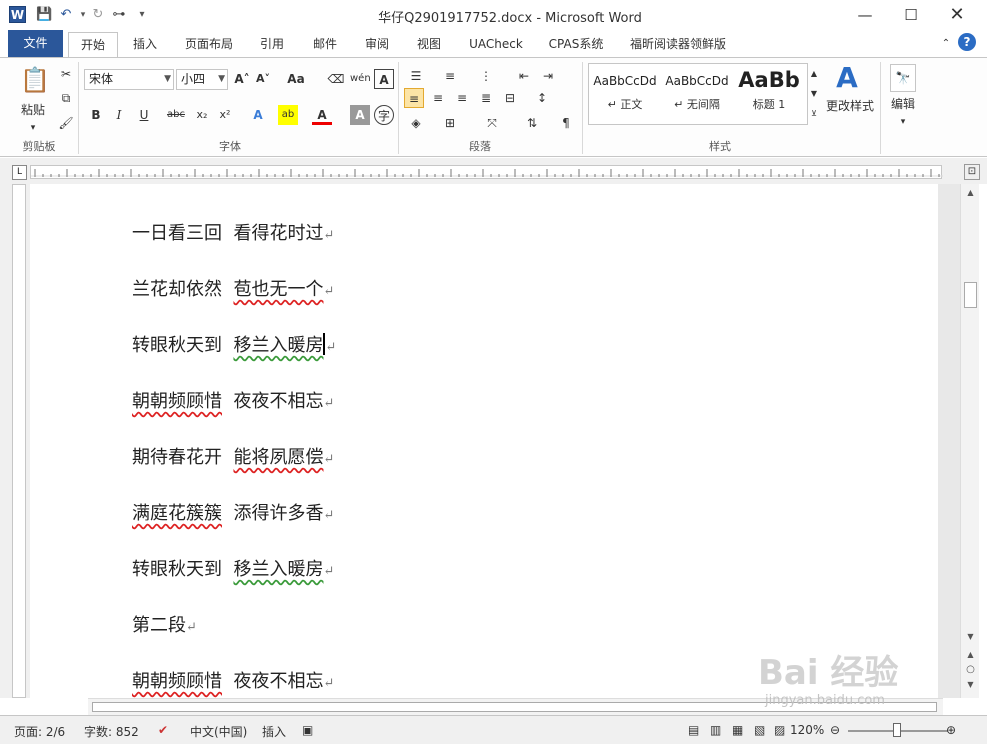 This screenshot has width=987, height=744. I want to click on maximize-icon: ☐, so click(911, 15).